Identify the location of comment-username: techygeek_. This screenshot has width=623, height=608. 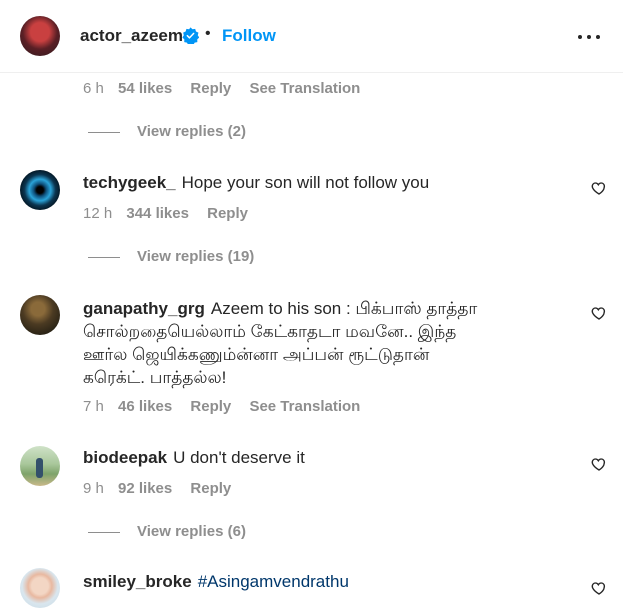
(129, 182).